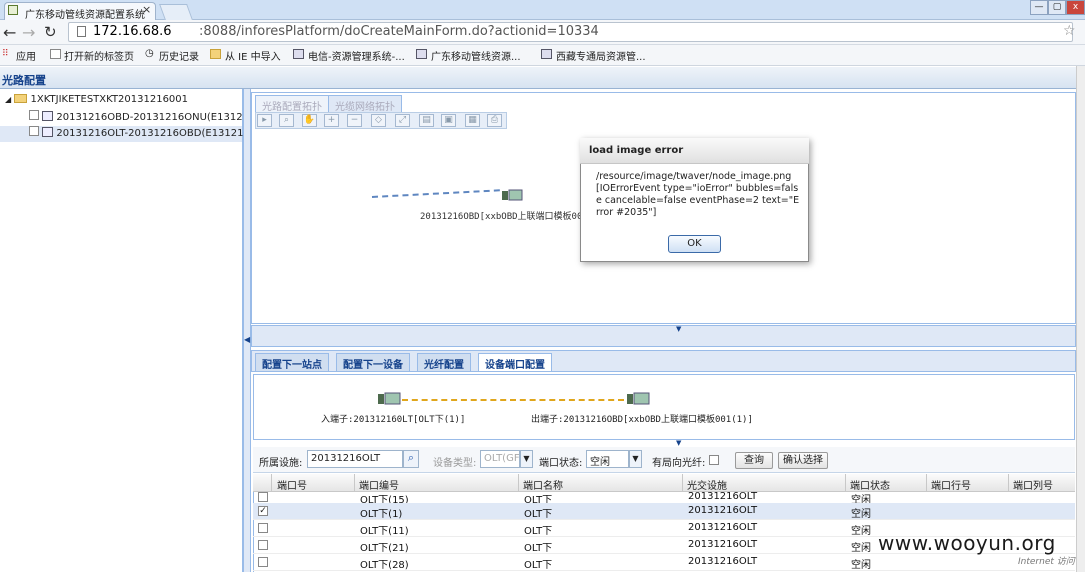  What do you see at coordinates (754, 460) in the screenshot?
I see `query-button: 查询` at bounding box center [754, 460].